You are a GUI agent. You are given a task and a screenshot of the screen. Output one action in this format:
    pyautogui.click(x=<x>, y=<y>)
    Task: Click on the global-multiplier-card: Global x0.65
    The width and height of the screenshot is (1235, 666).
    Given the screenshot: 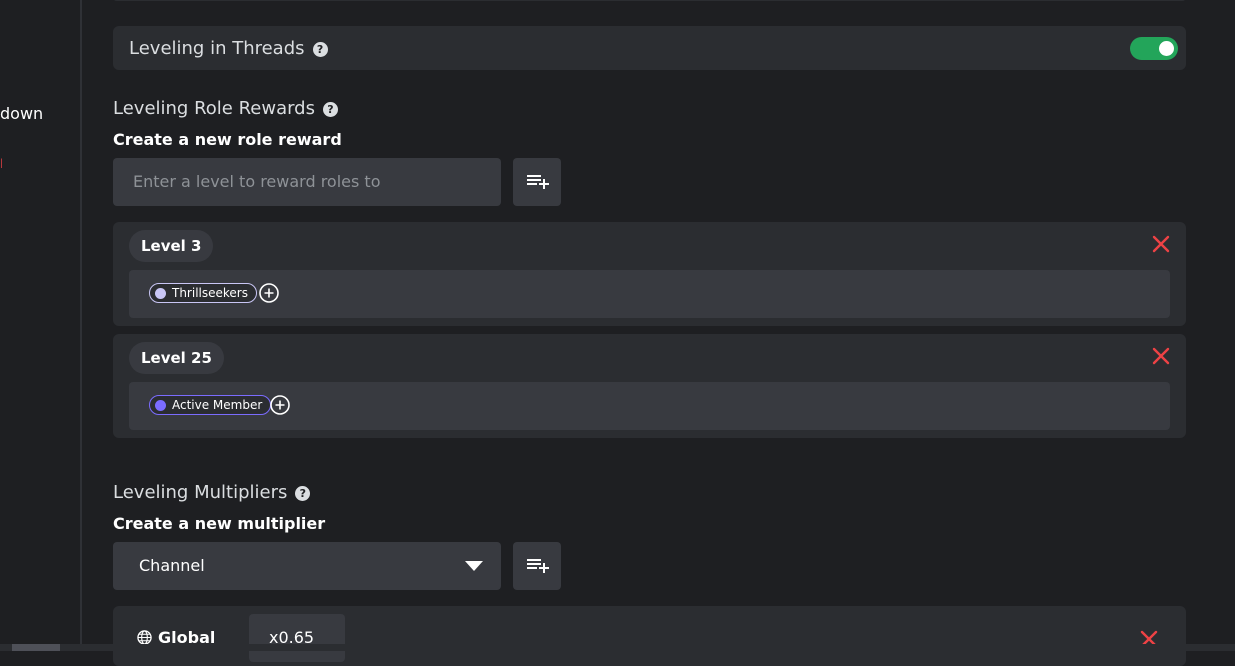 What is the action you would take?
    pyautogui.click(x=649, y=636)
    